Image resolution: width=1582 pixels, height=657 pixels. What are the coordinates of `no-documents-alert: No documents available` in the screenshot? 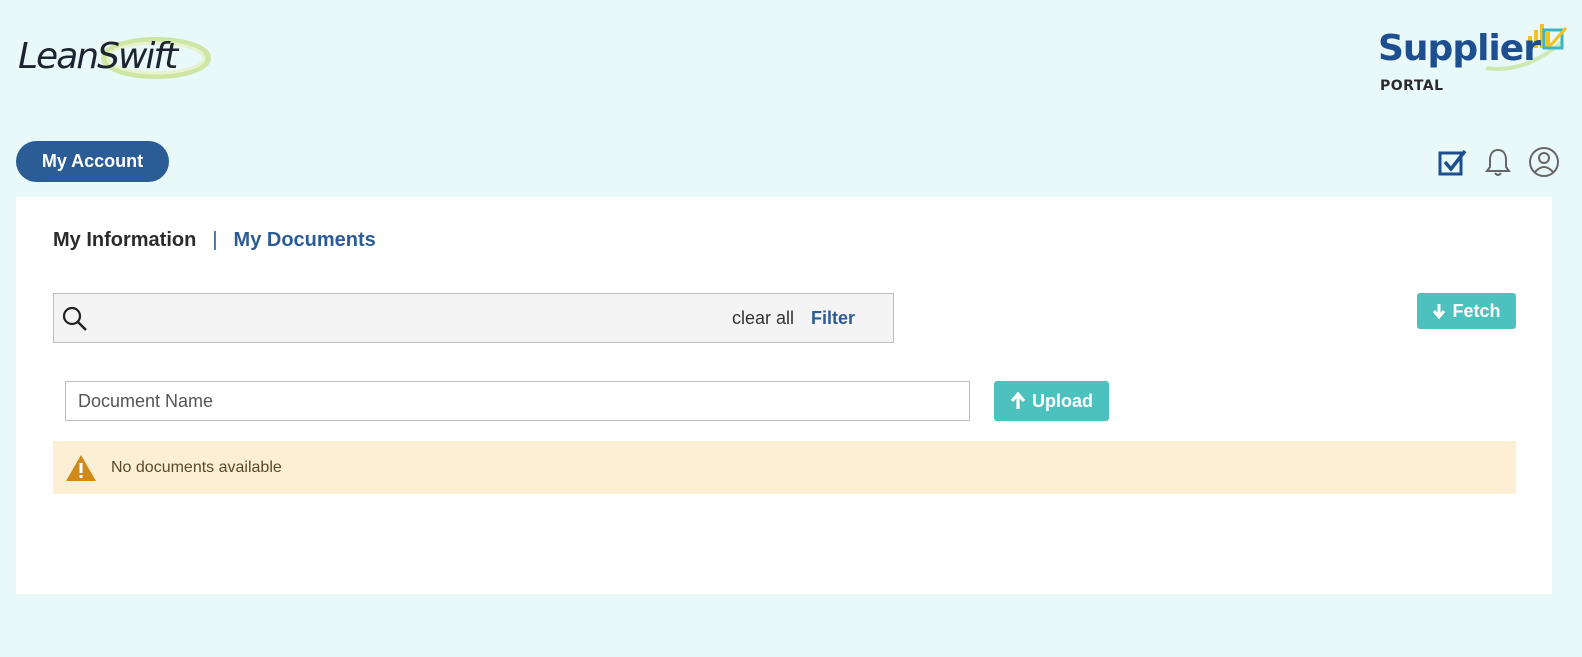 It's located at (784, 467).